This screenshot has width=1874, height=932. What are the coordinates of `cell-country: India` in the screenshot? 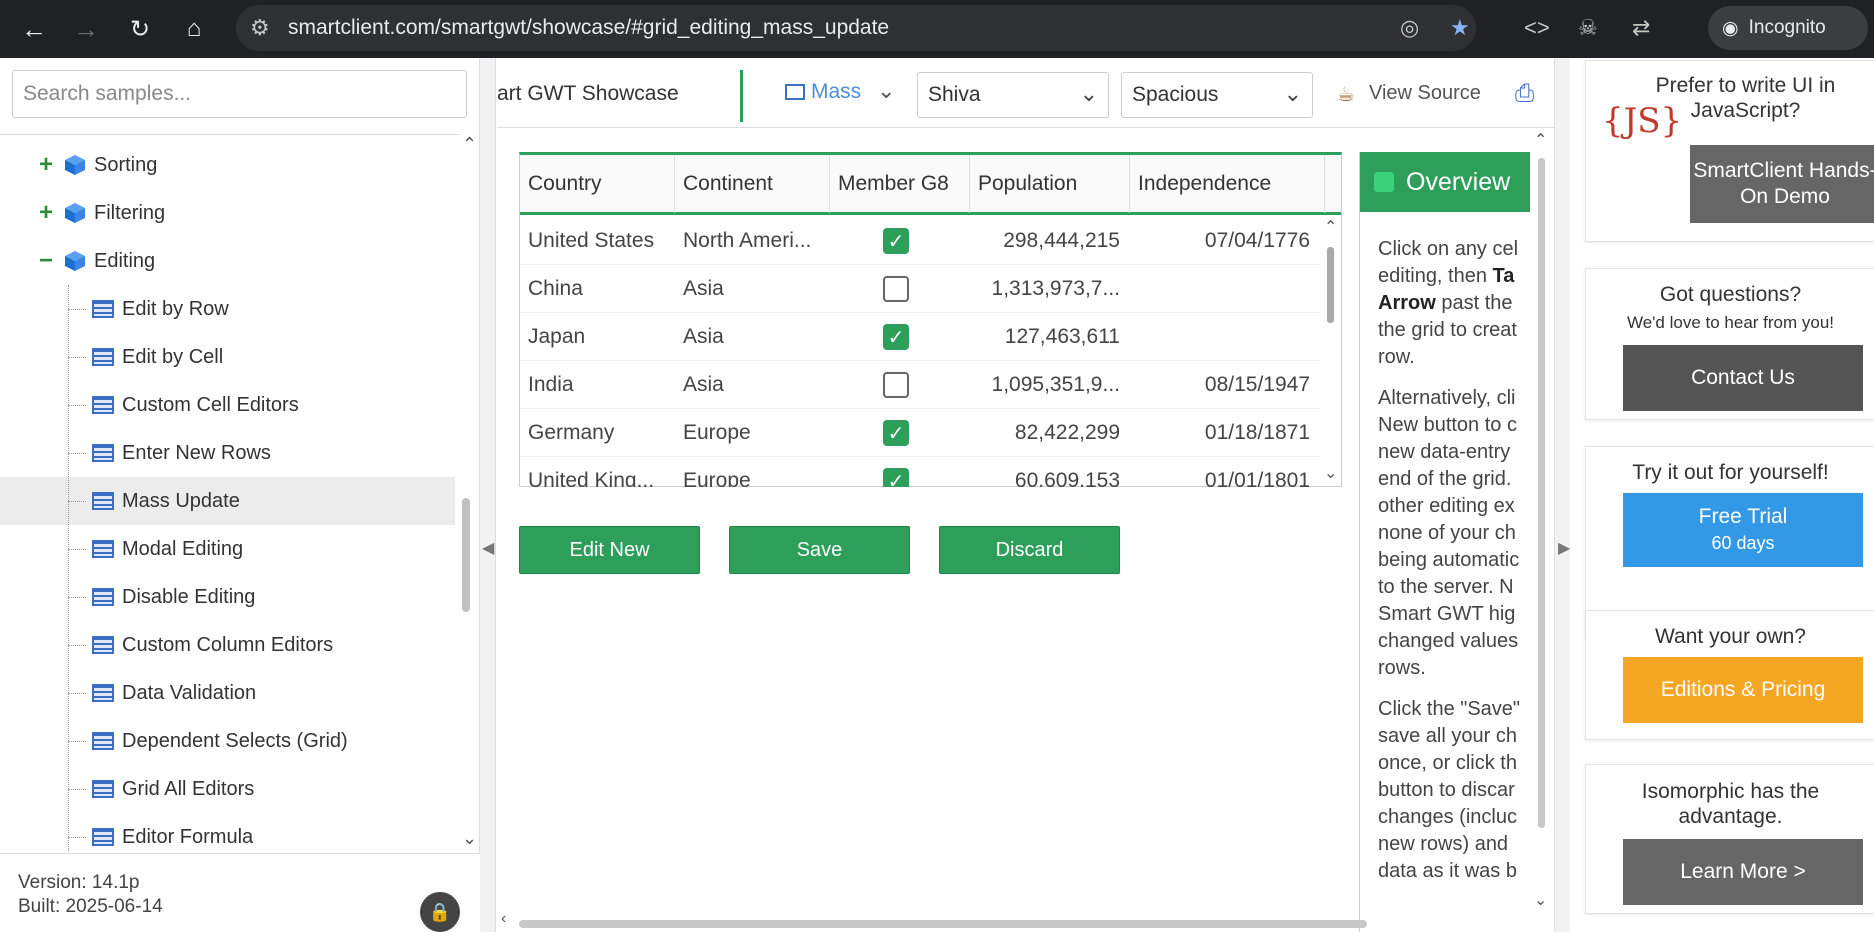 It's located at (600, 385).